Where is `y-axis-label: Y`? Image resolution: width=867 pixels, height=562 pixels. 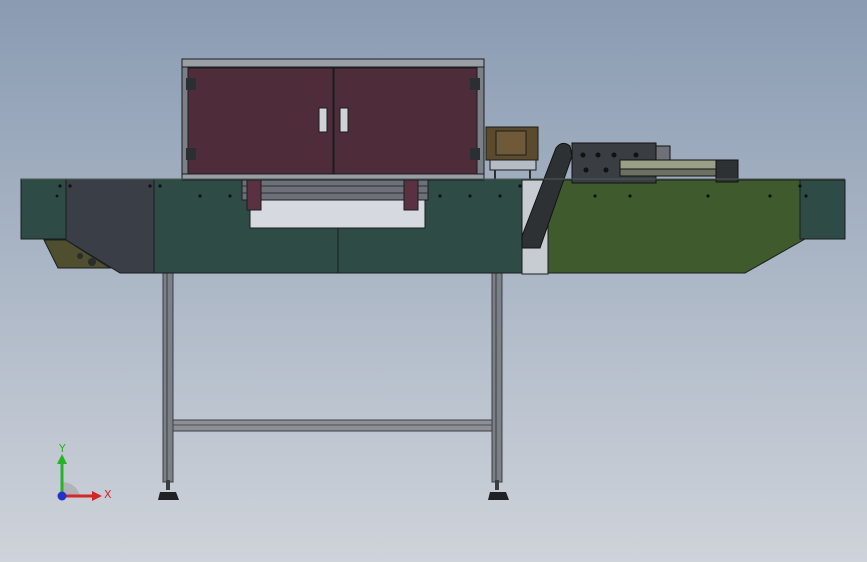 y-axis-label: Y is located at coordinates (62, 448).